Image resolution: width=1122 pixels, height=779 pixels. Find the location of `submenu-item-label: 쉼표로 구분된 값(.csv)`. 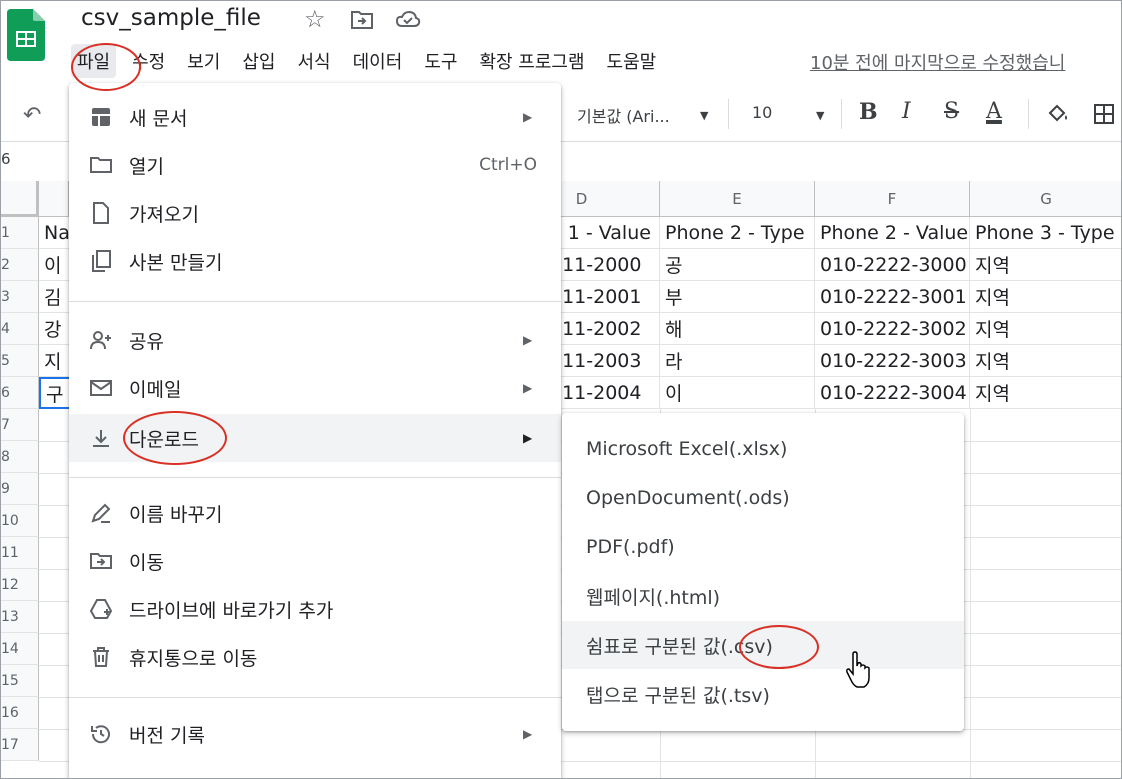

submenu-item-label: 쉼표로 구분된 값(.csv) is located at coordinates (679, 646).